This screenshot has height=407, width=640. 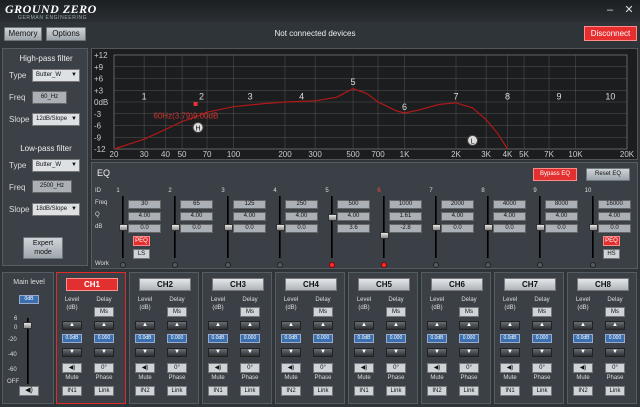 I want to click on peq-toggle-button: PEQ, so click(x=611, y=241).